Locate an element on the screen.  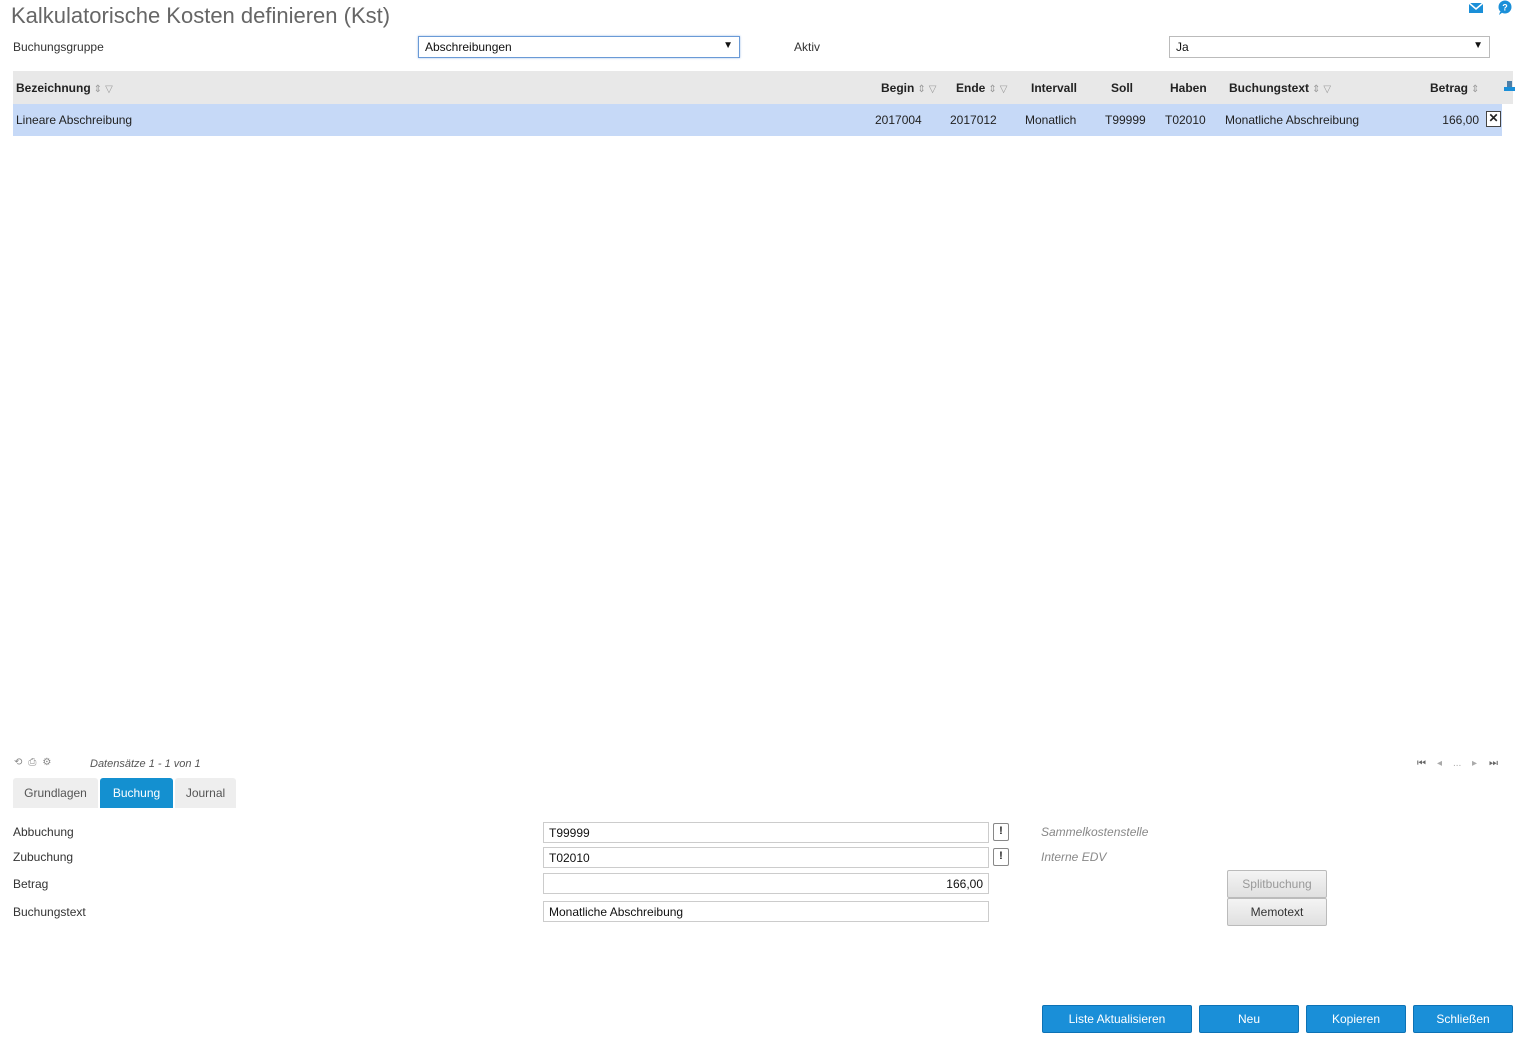
cell-haben: T02010 is located at coordinates (1185, 120).